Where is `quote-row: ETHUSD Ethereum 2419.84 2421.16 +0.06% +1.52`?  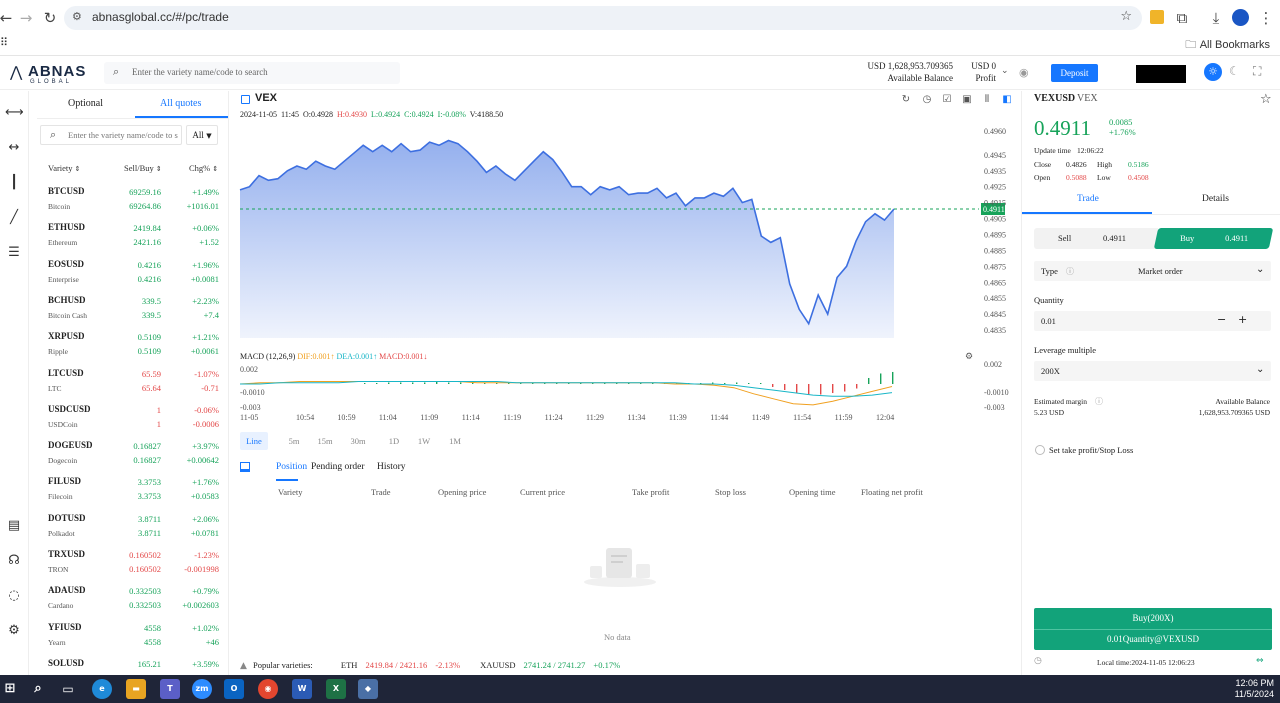
quote-row: ETHUSD Ethereum 2419.84 2421.16 +0.06% +1.52 is located at coordinates (132, 237).